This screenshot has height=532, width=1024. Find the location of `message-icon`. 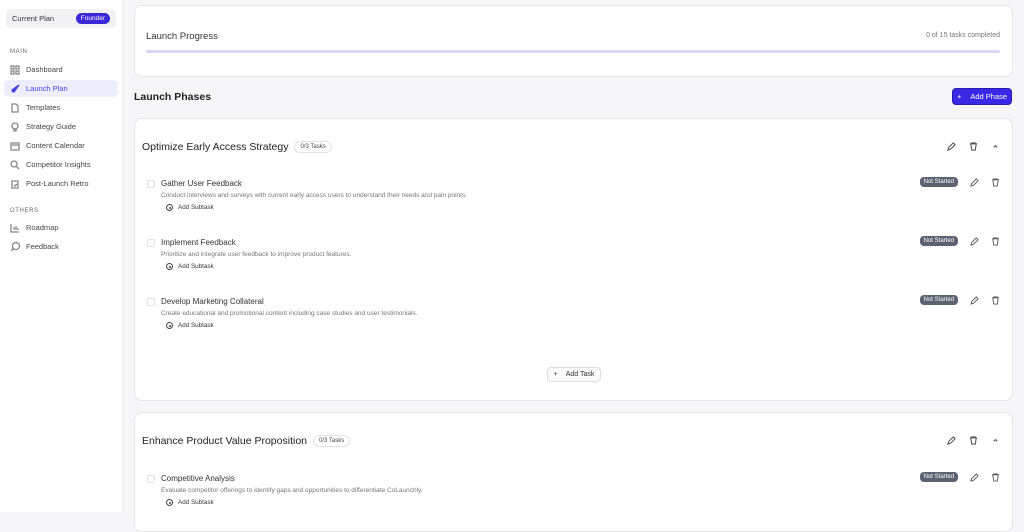

message-icon is located at coordinates (15, 246).